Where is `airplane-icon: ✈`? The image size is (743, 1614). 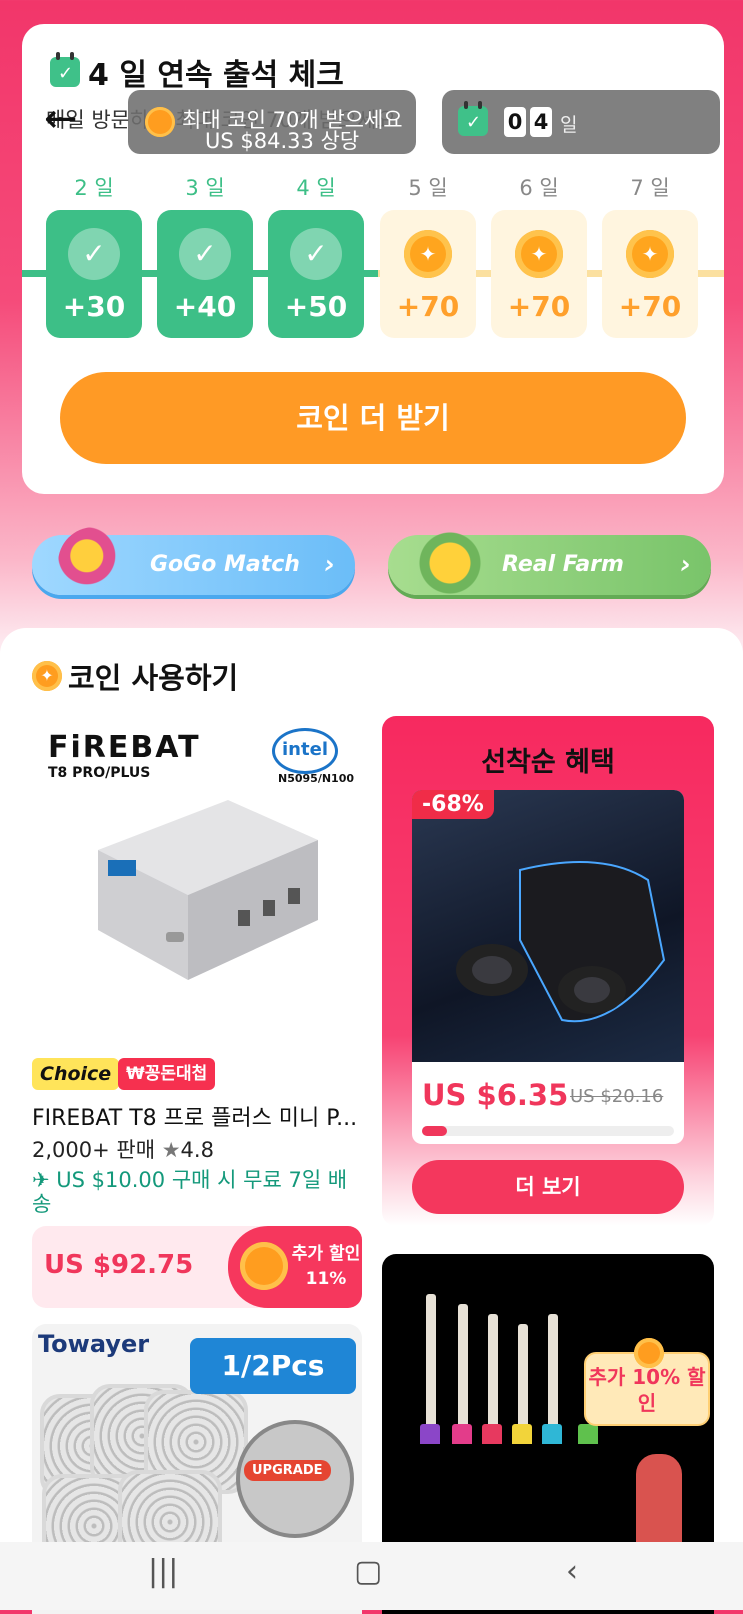 airplane-icon: ✈ is located at coordinates (41, 1180).